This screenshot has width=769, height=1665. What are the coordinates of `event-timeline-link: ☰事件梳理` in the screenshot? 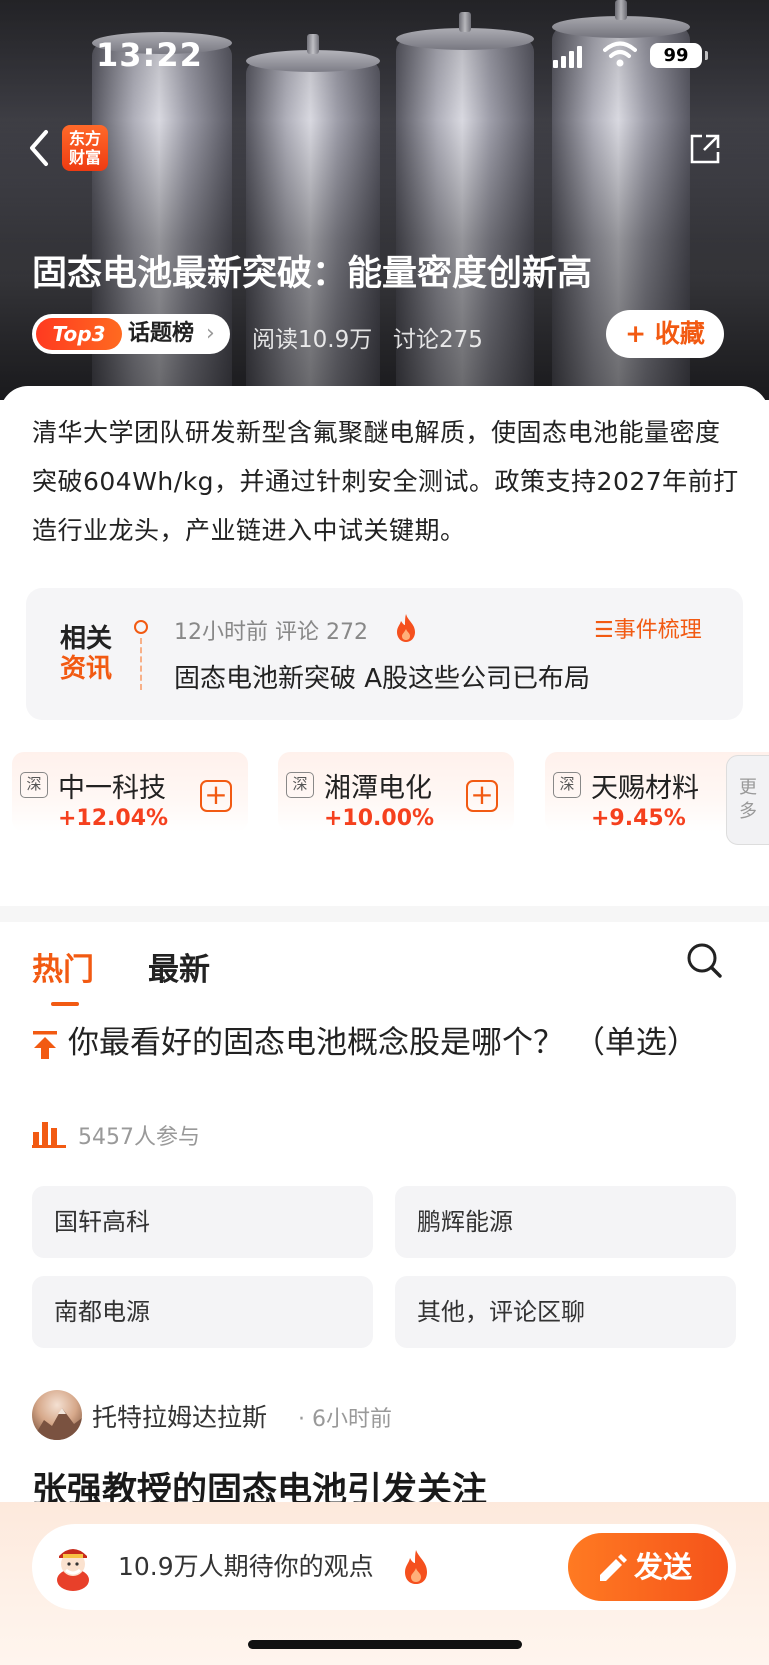 It's located at (648, 628).